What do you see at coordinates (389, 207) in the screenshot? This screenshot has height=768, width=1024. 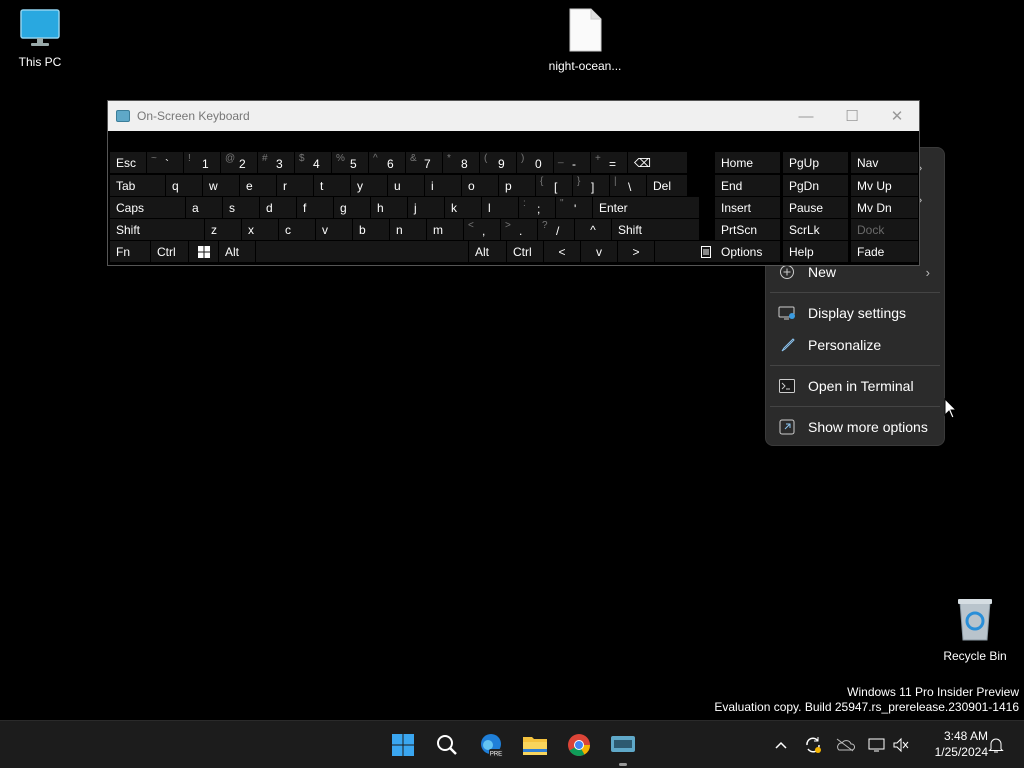 I see `key-h: h` at bounding box center [389, 207].